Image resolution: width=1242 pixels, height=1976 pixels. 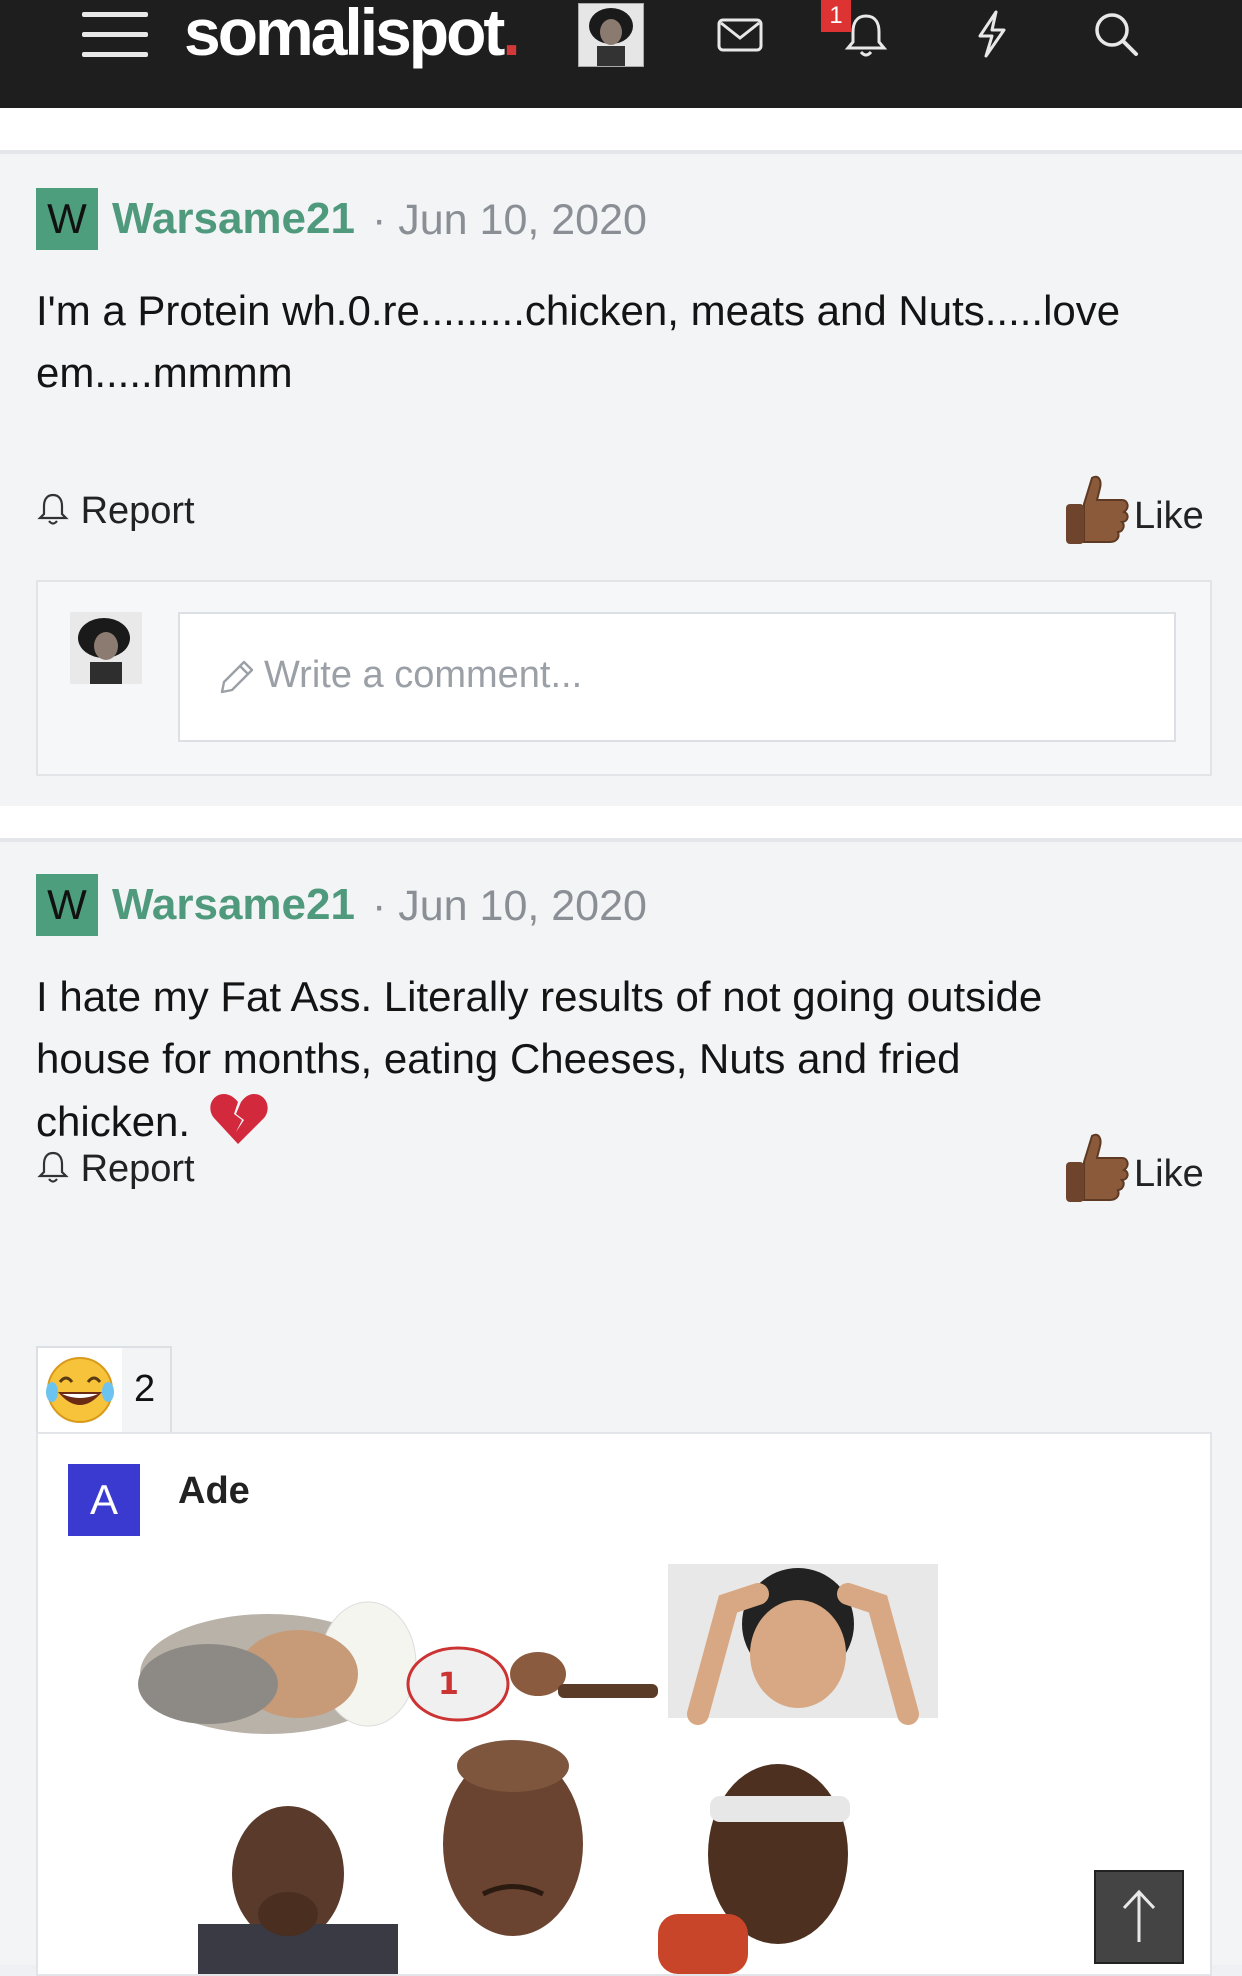 I want to click on lightning-icon, so click(x=992, y=34).